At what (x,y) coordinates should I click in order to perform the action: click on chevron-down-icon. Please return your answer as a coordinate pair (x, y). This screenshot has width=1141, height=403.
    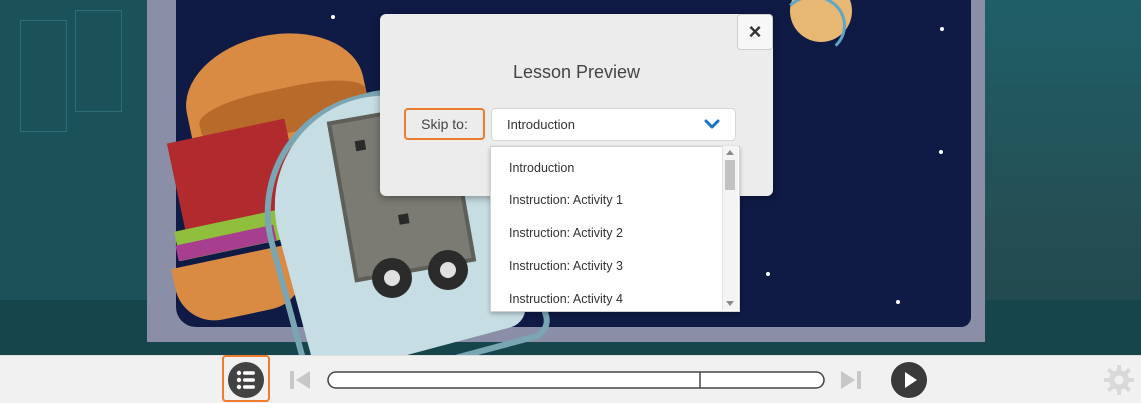
    Looking at the image, I should click on (712, 124).